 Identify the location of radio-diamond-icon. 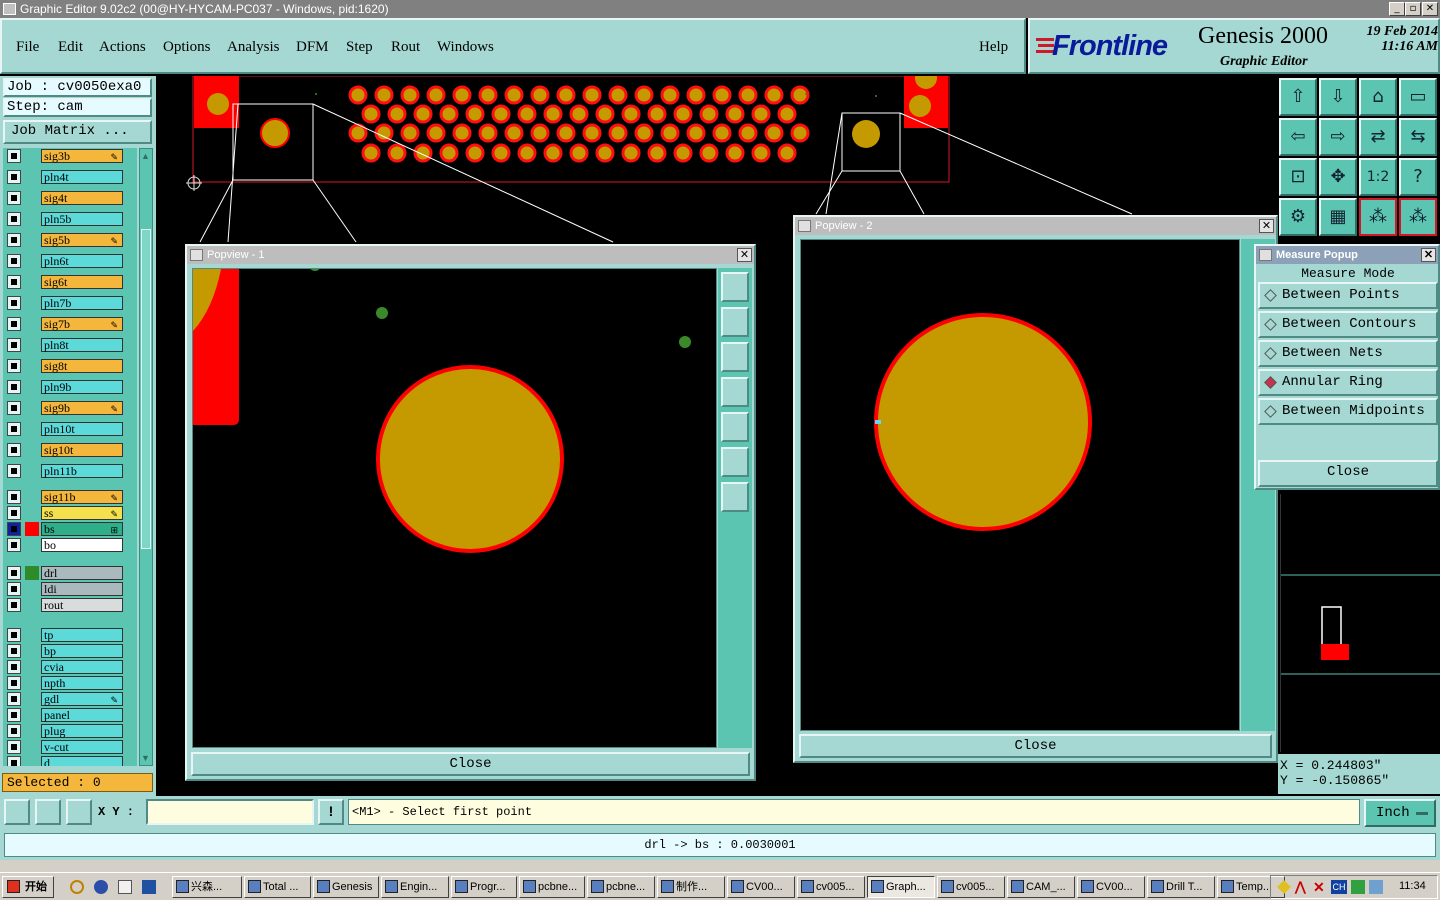
(1270, 295).